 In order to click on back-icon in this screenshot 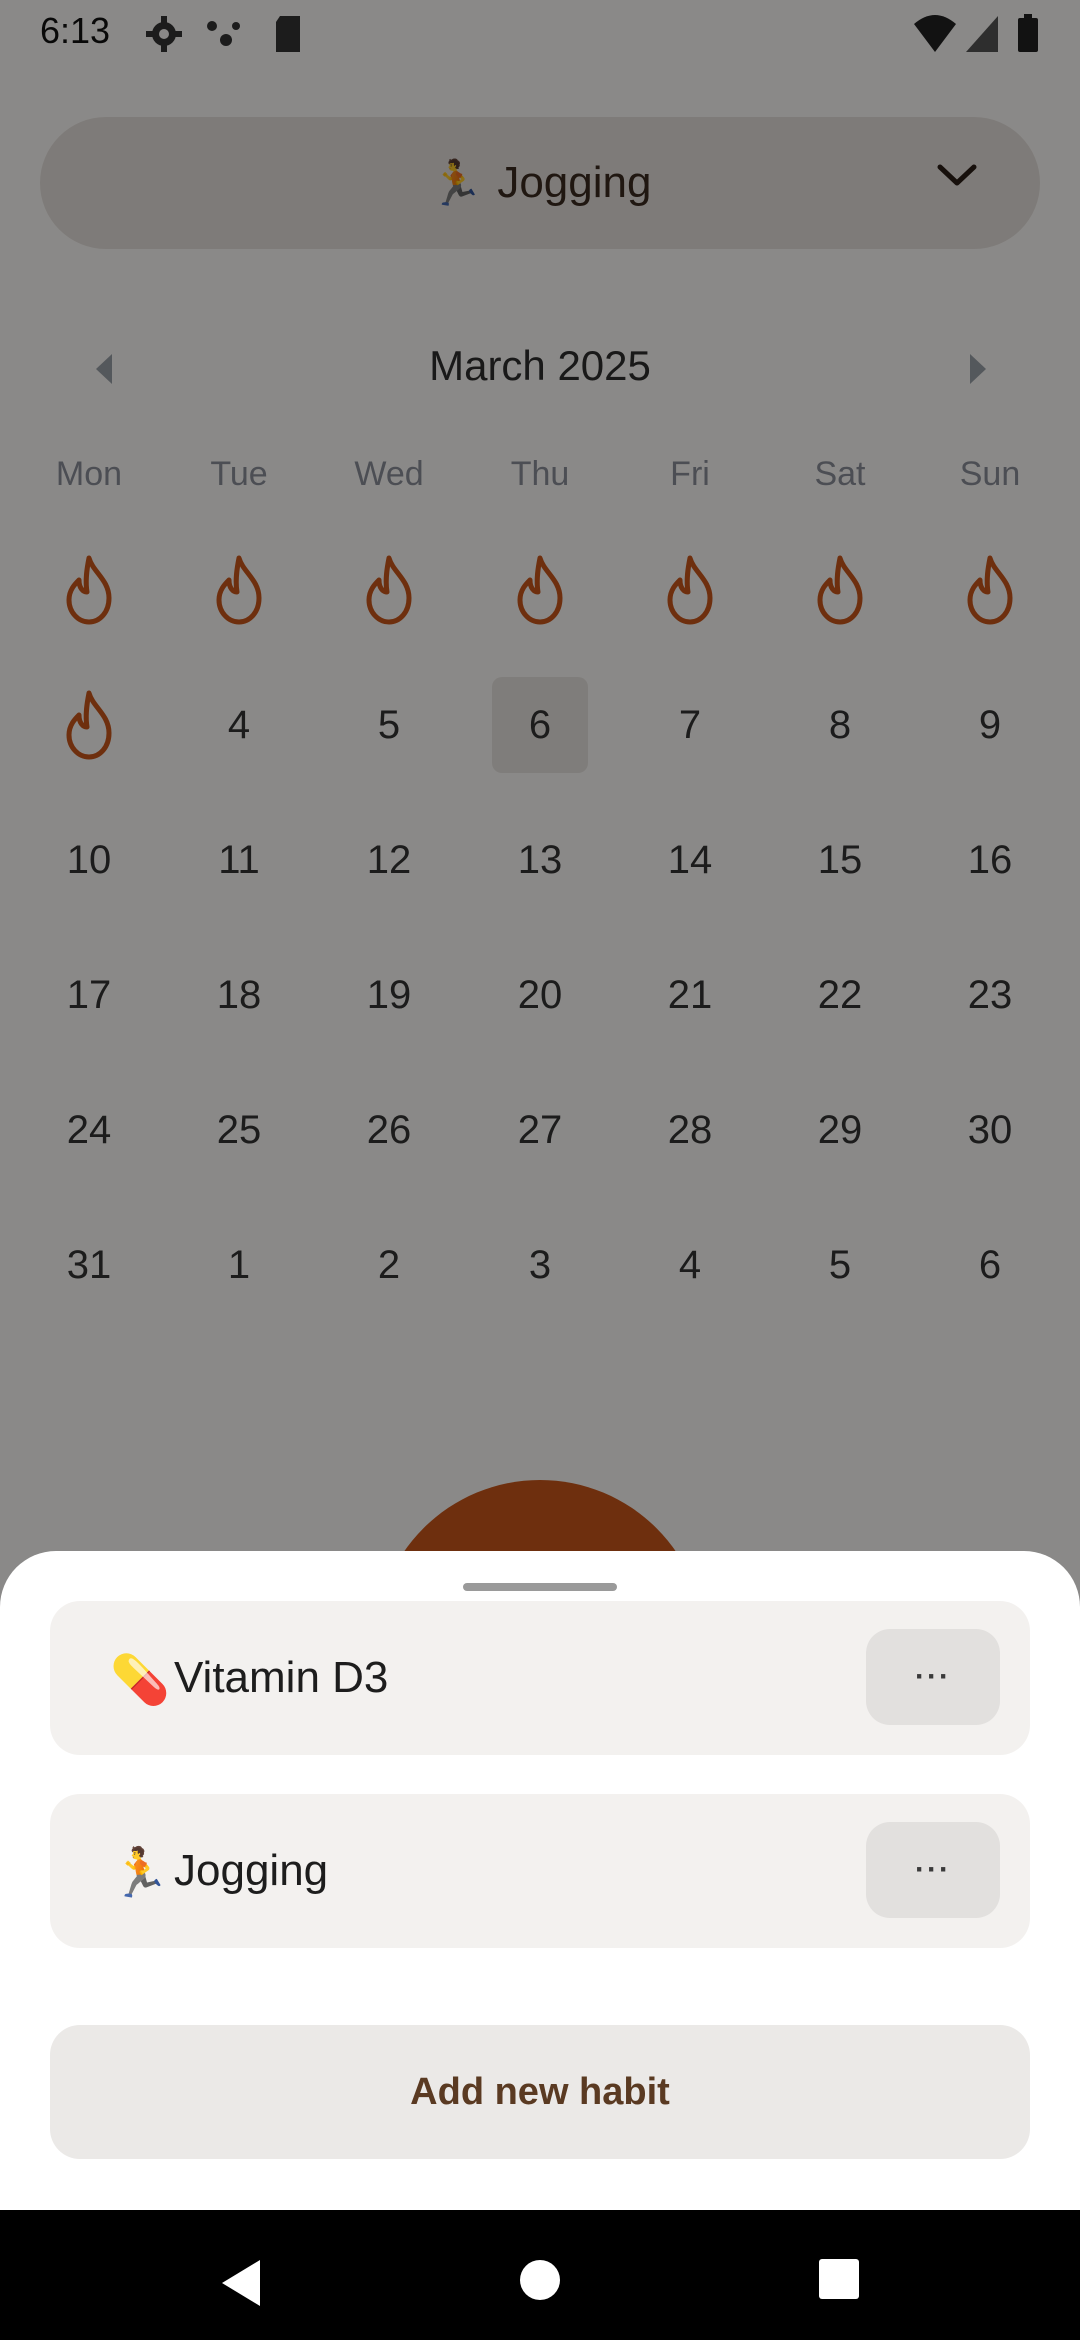, I will do `click(241, 2285)`.